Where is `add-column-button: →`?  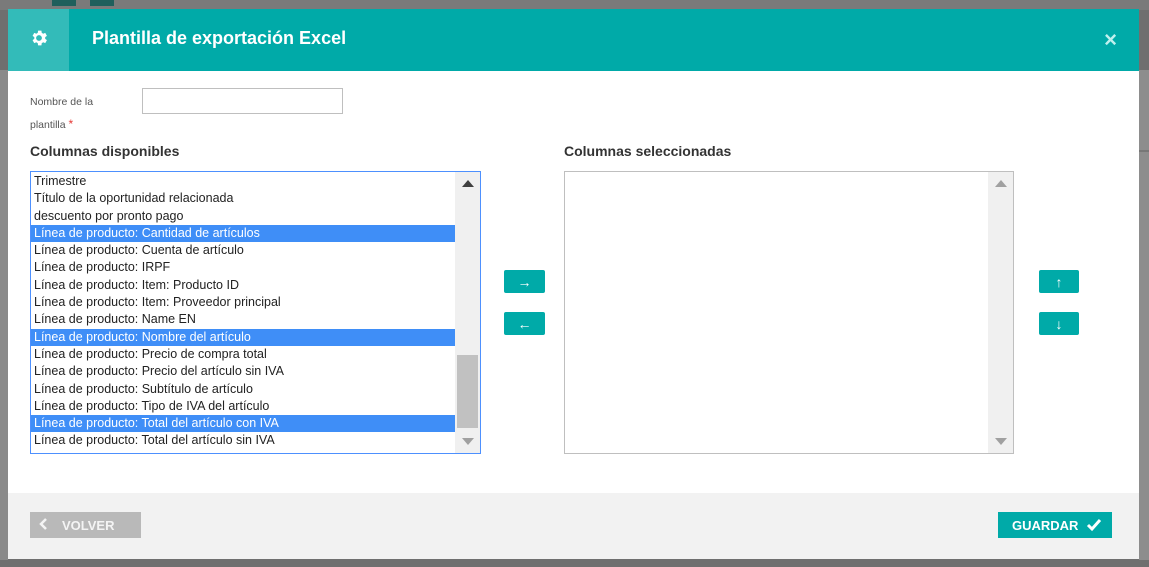 add-column-button: → is located at coordinates (524, 281).